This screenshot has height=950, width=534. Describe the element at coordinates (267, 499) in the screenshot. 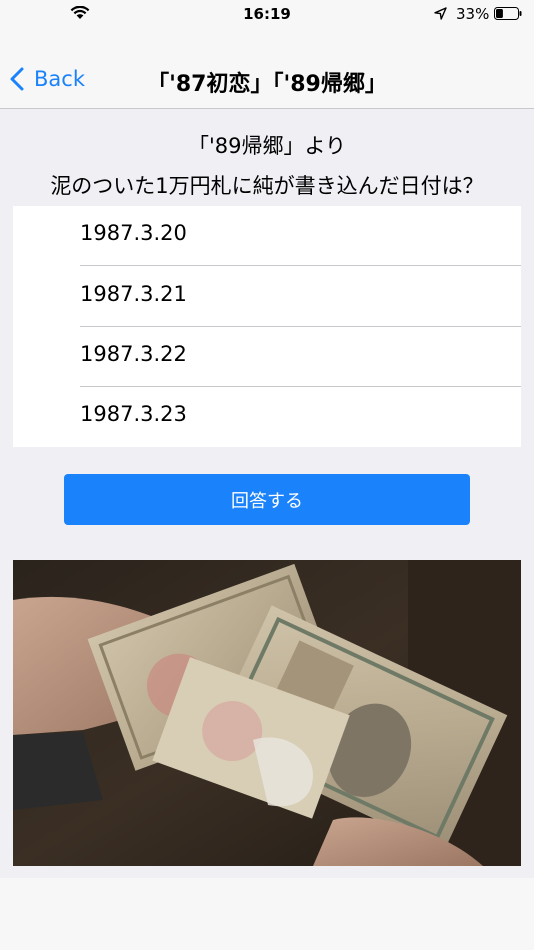

I see `answer-button: 回答する` at that location.